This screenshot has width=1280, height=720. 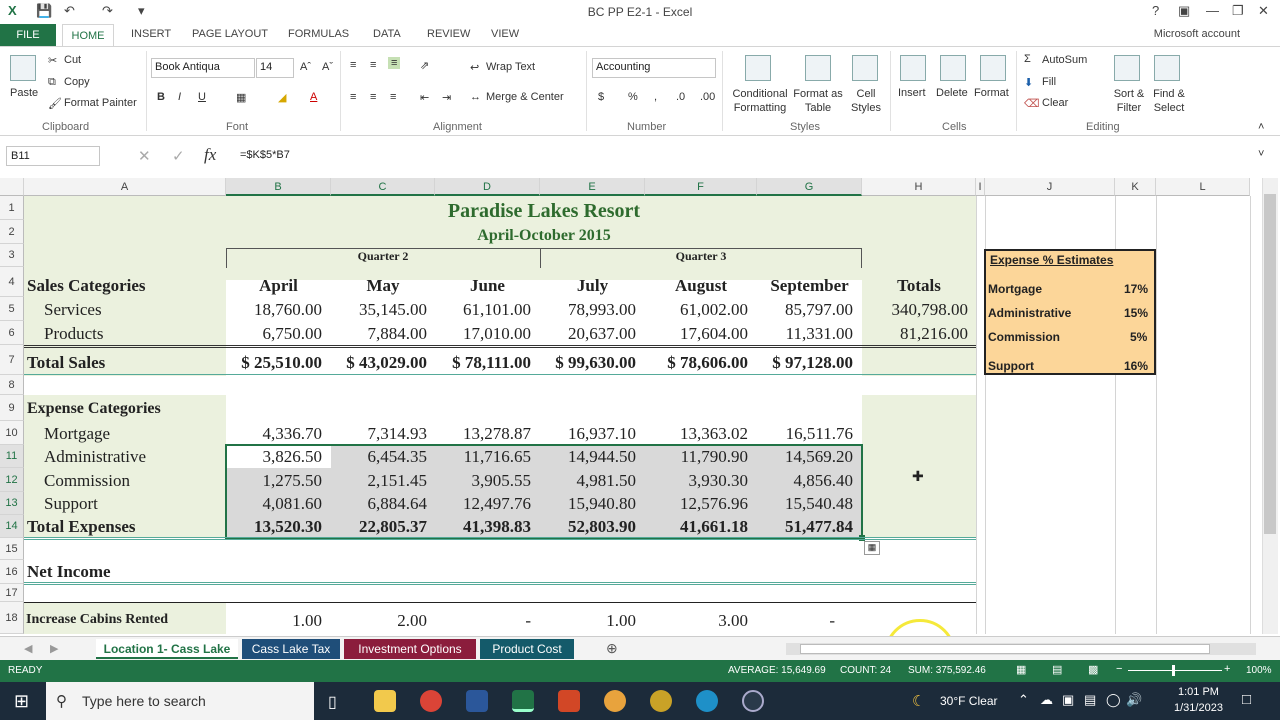 I want to click on chrome-icon, so click(x=431, y=701).